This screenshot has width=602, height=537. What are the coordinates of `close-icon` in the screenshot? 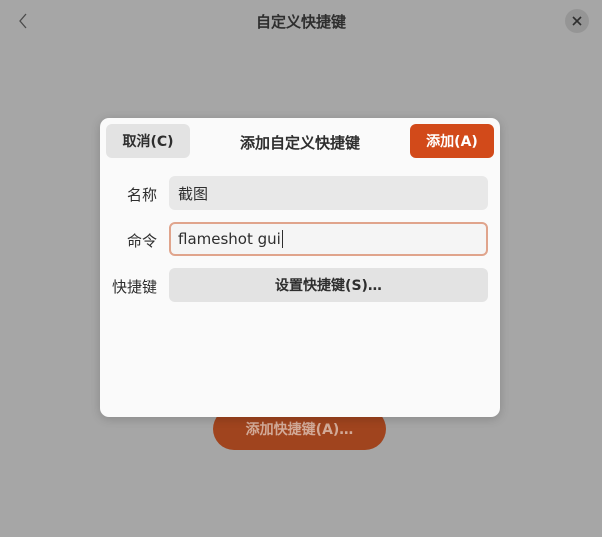 It's located at (577, 21).